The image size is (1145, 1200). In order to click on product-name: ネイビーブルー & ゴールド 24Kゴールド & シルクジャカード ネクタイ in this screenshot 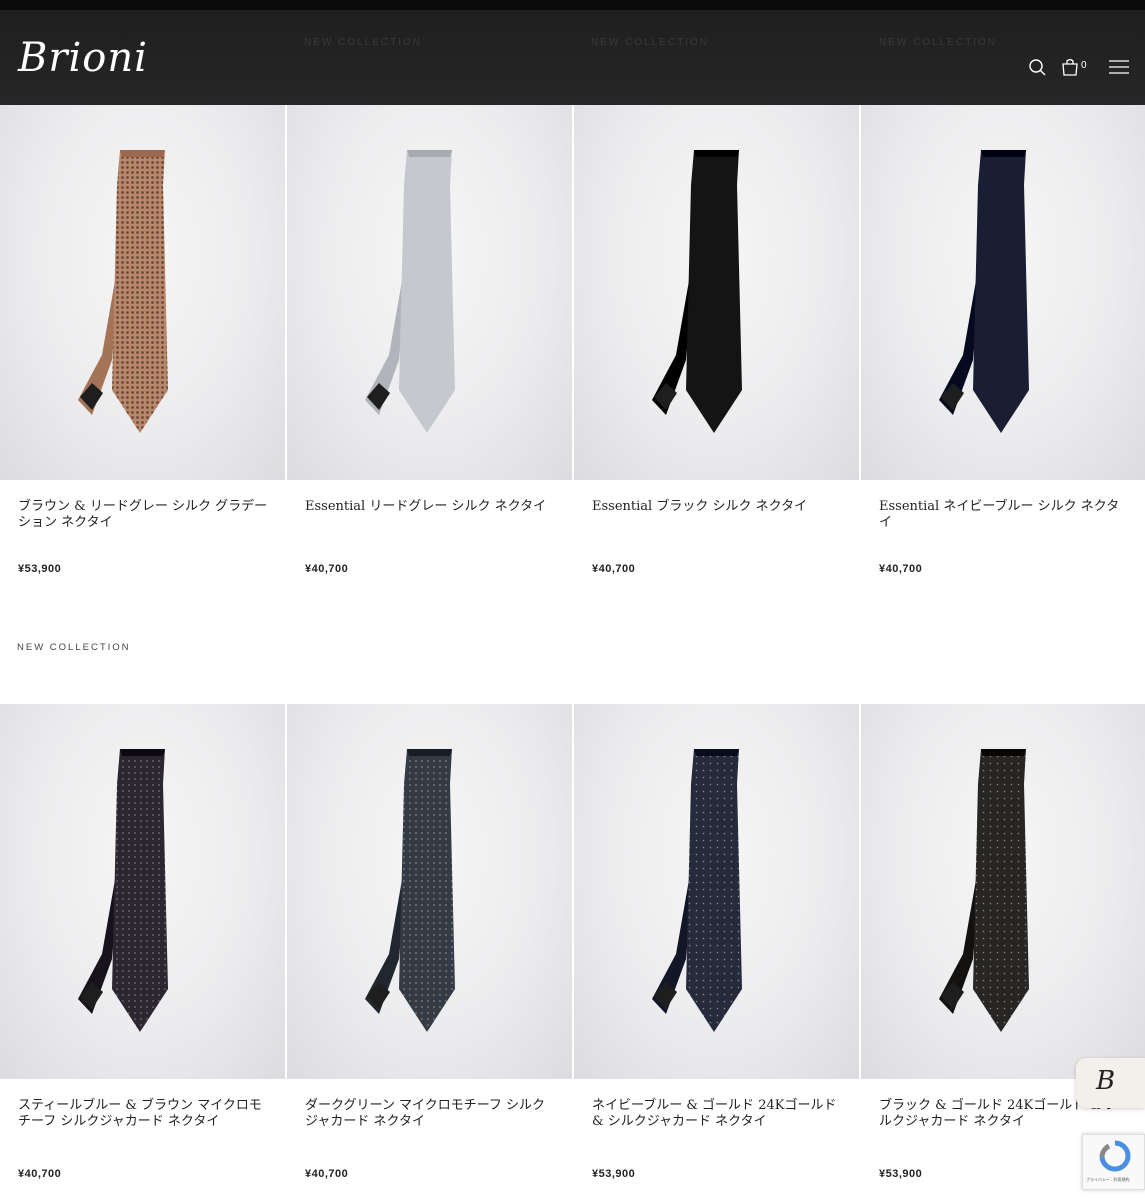, I will do `click(717, 1114)`.